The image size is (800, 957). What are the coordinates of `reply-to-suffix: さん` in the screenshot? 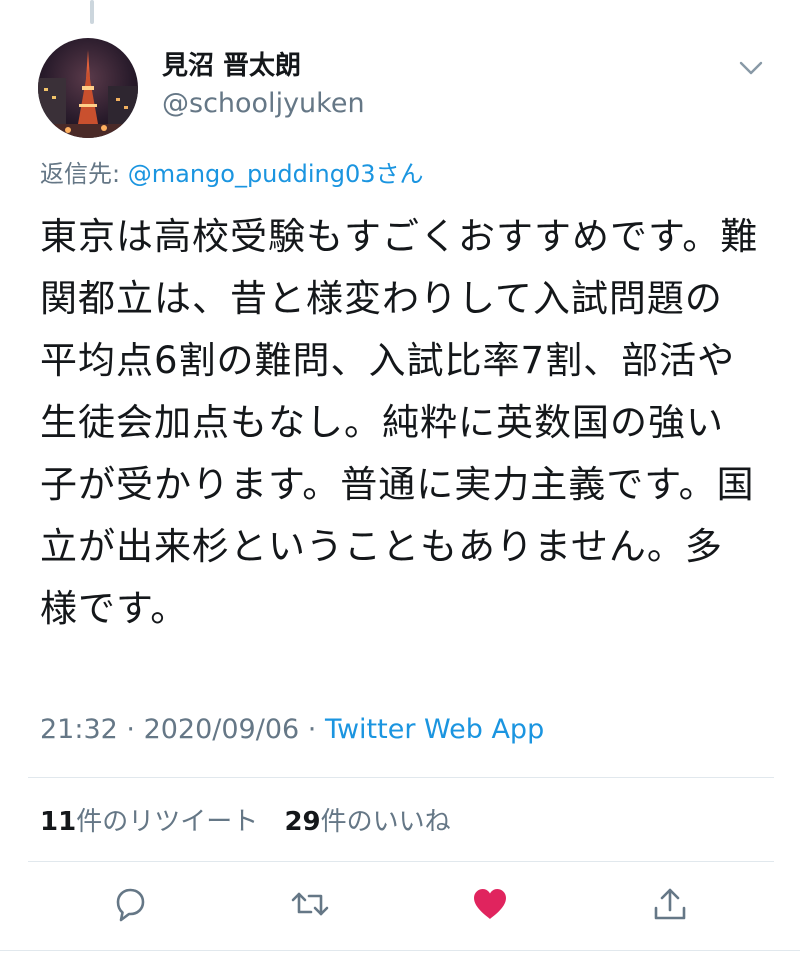 It's located at (399, 174).